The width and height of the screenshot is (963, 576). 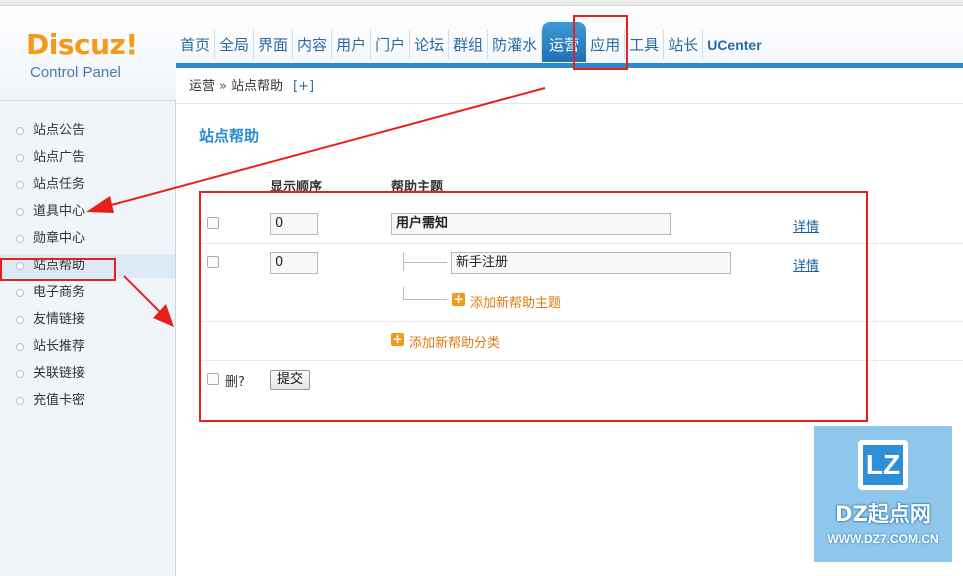 I want to click on logo-subtitle: Control Panel, so click(x=75, y=72).